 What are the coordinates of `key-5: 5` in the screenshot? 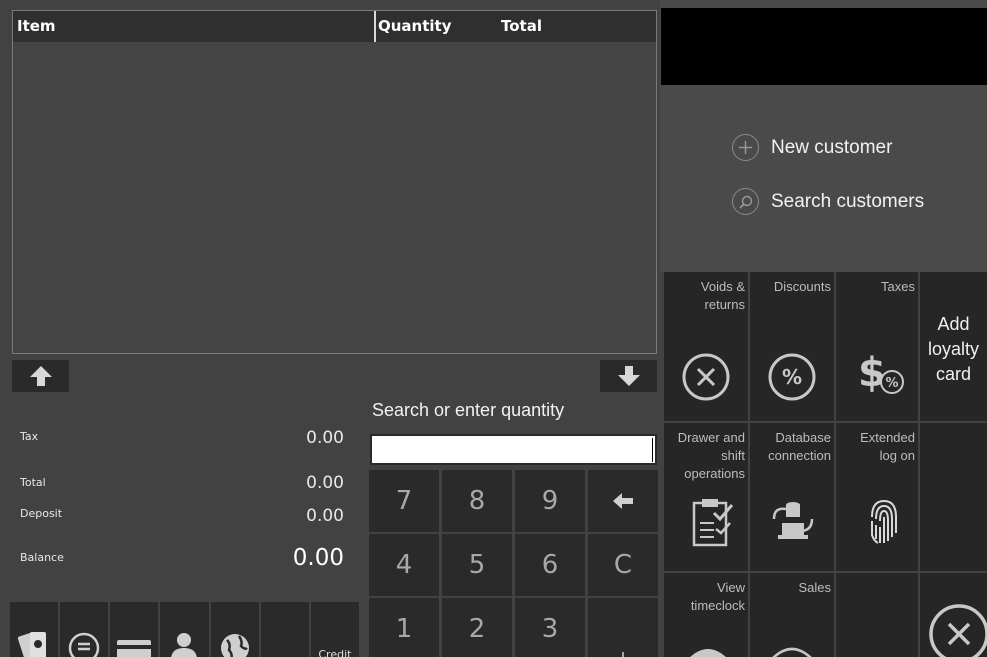 It's located at (477, 565).